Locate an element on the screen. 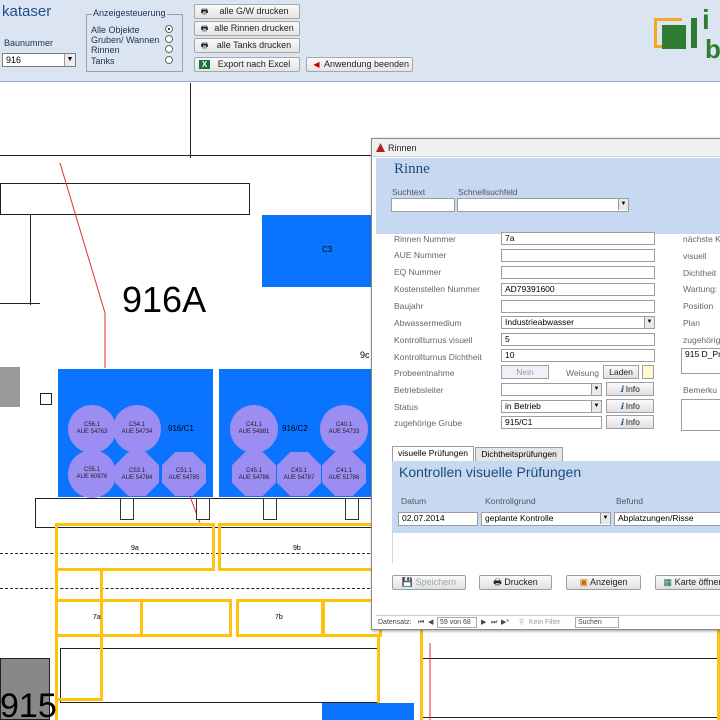 The width and height of the screenshot is (720, 720). tab-visuelle-pruefungen: visuelle Prüfungen is located at coordinates (433, 453).